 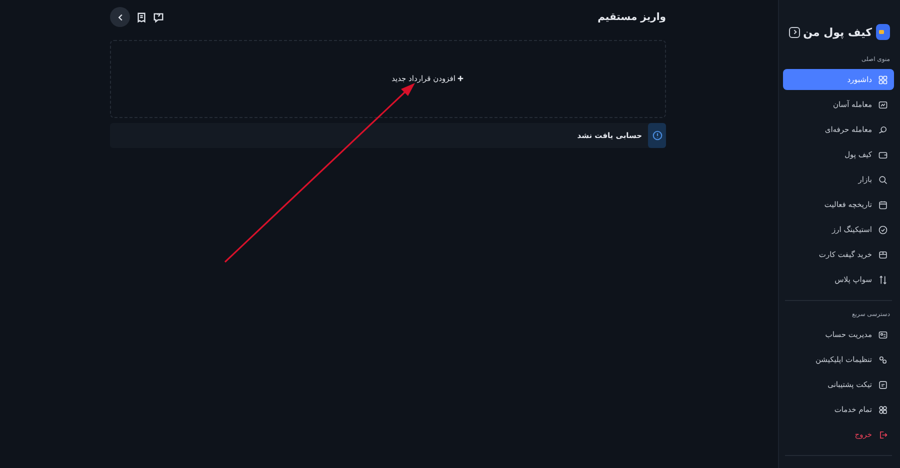 I want to click on grid-icon, so click(x=883, y=79).